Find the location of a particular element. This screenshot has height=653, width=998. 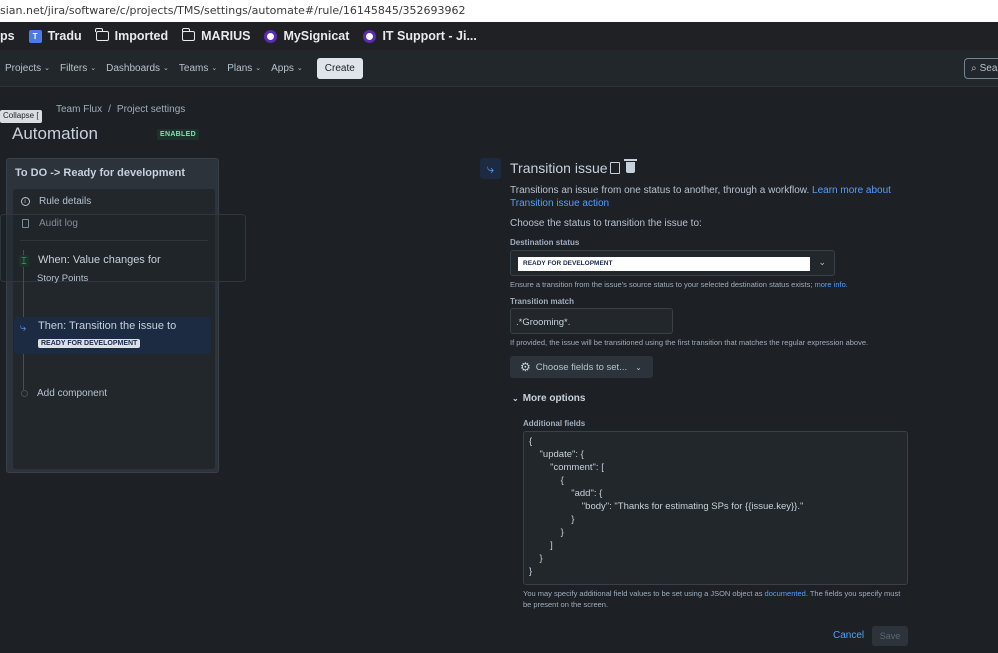

rule-title: To DO -> Ready for development is located at coordinates (100, 173).